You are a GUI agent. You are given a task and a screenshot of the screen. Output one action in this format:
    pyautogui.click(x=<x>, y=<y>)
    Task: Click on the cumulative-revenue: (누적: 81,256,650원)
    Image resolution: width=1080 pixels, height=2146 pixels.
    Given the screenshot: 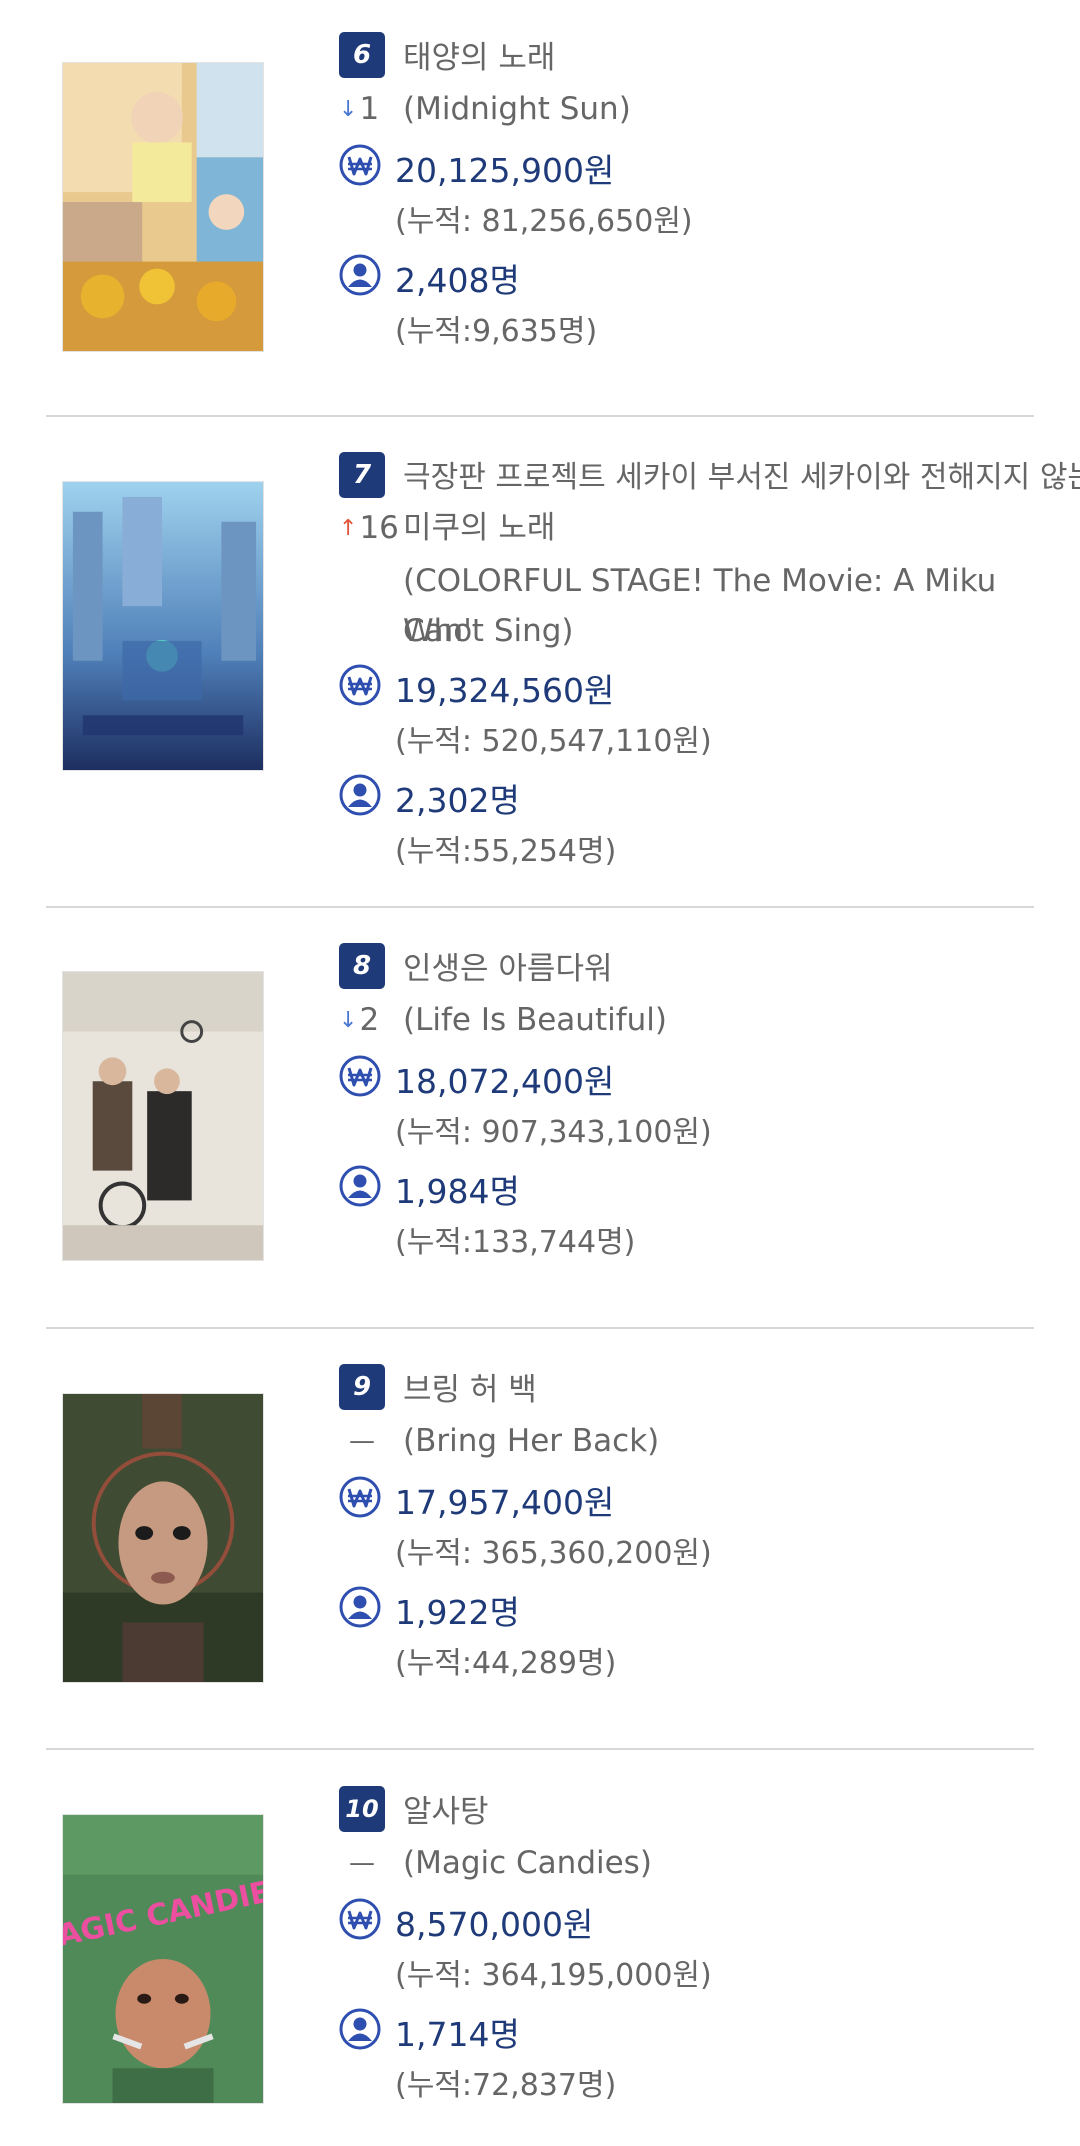 What is the action you would take?
    pyautogui.click(x=544, y=221)
    